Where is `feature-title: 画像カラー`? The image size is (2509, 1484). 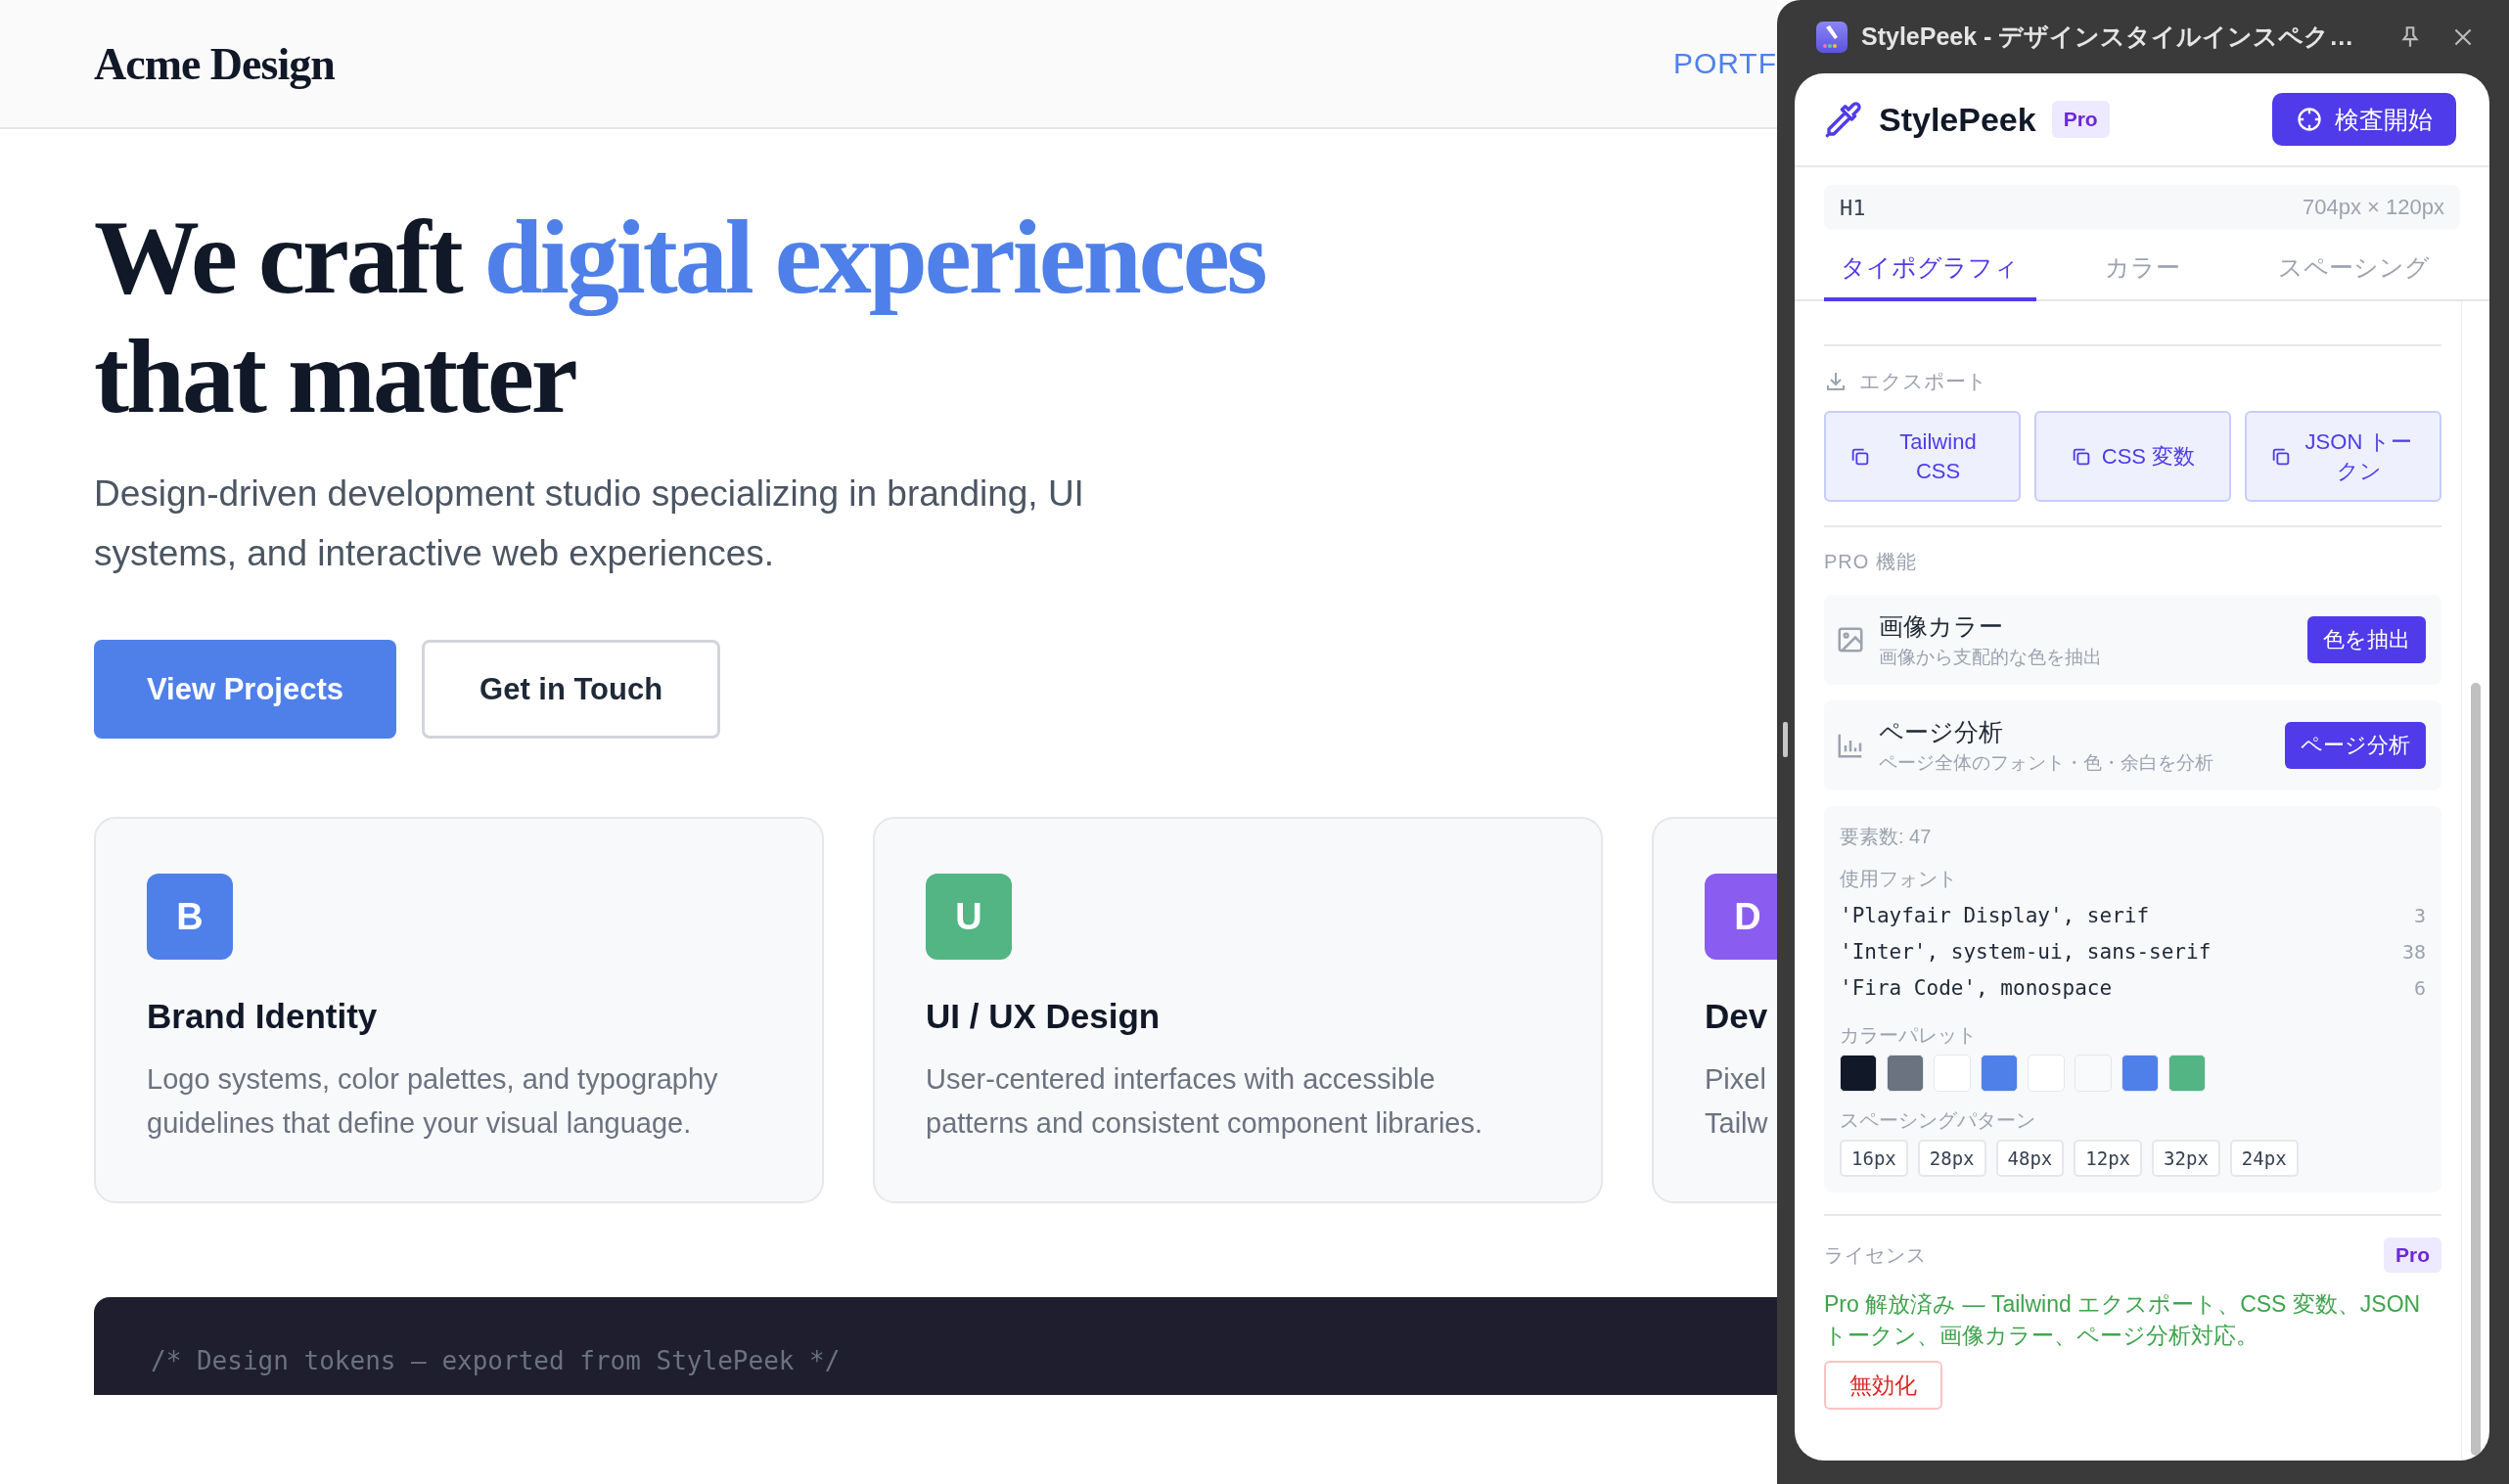
feature-title: 画像カラー is located at coordinates (1941, 626).